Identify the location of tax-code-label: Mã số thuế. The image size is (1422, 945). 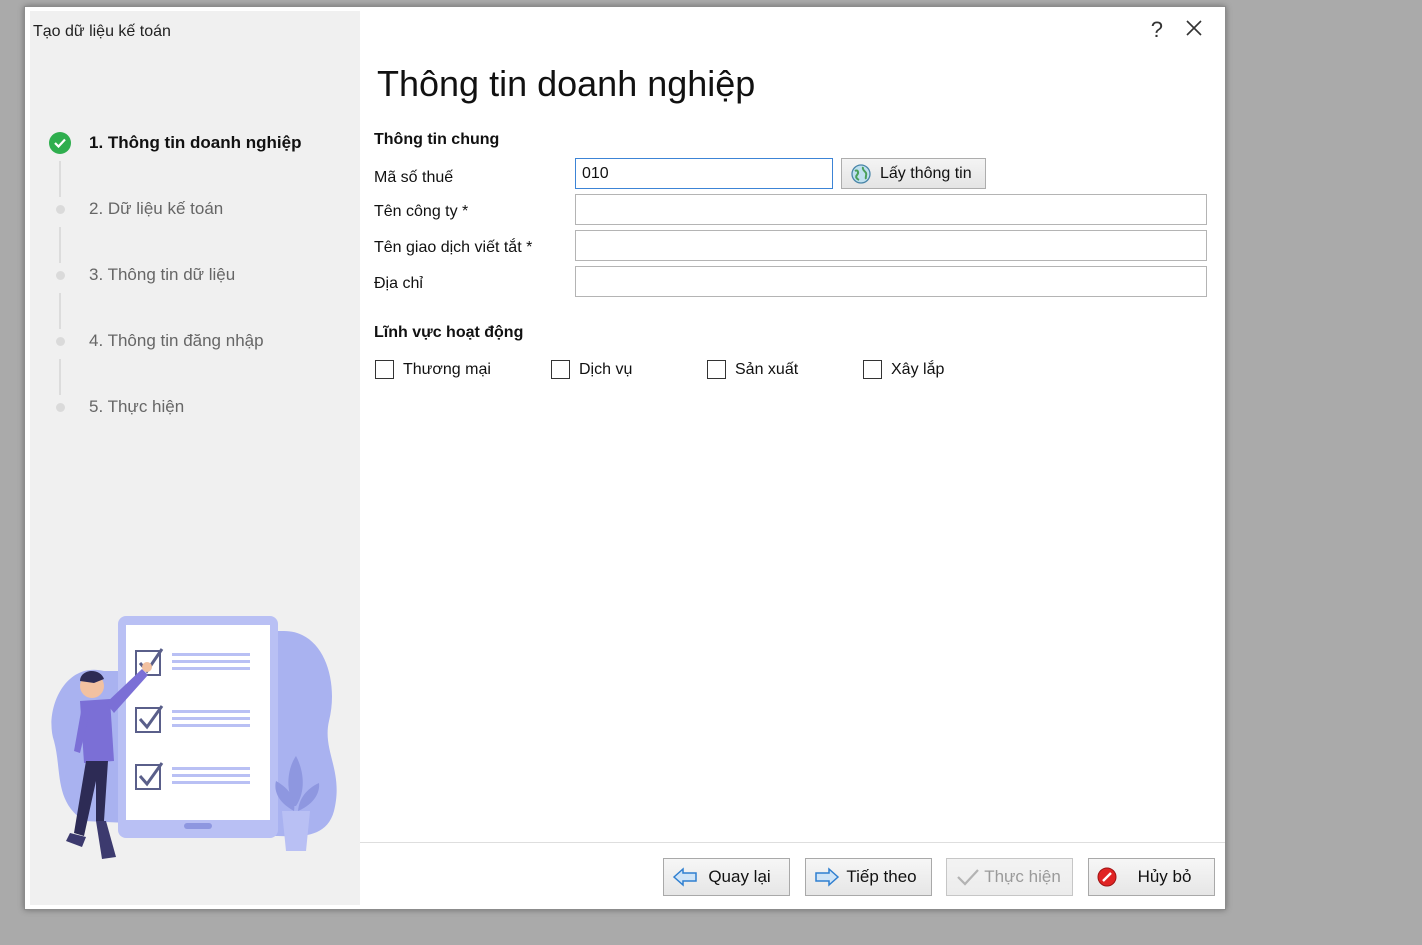
(414, 177).